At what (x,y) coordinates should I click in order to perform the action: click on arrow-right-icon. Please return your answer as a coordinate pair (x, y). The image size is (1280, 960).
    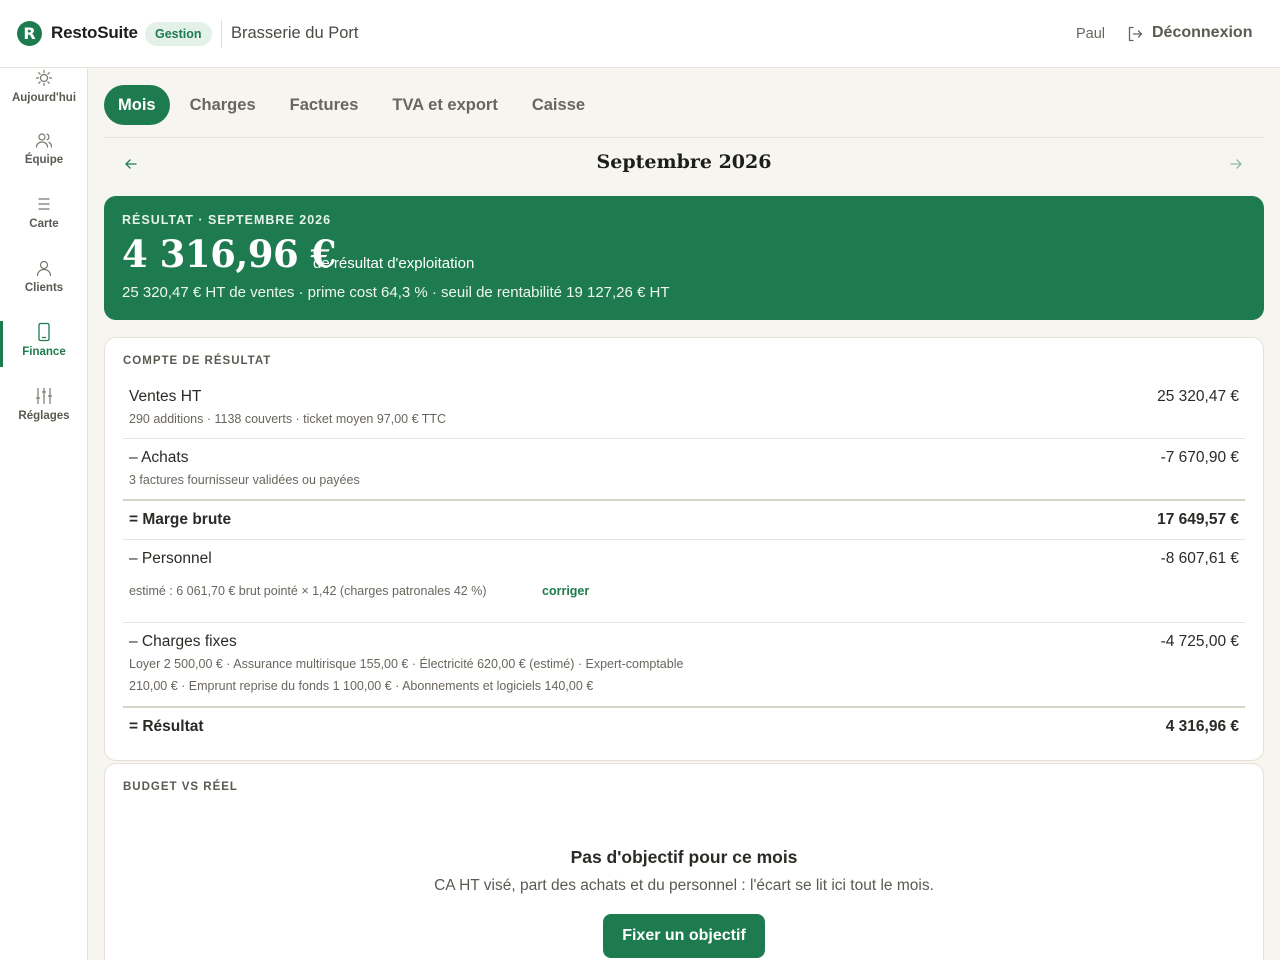
    Looking at the image, I should click on (1236, 164).